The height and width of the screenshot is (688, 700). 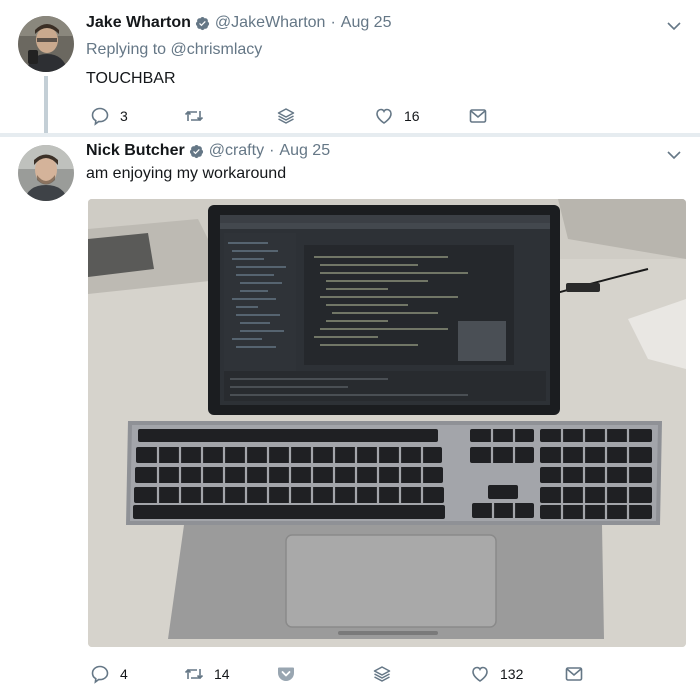 What do you see at coordinates (393, 674) in the screenshot?
I see `tweet-actions: 4 14 132` at bounding box center [393, 674].